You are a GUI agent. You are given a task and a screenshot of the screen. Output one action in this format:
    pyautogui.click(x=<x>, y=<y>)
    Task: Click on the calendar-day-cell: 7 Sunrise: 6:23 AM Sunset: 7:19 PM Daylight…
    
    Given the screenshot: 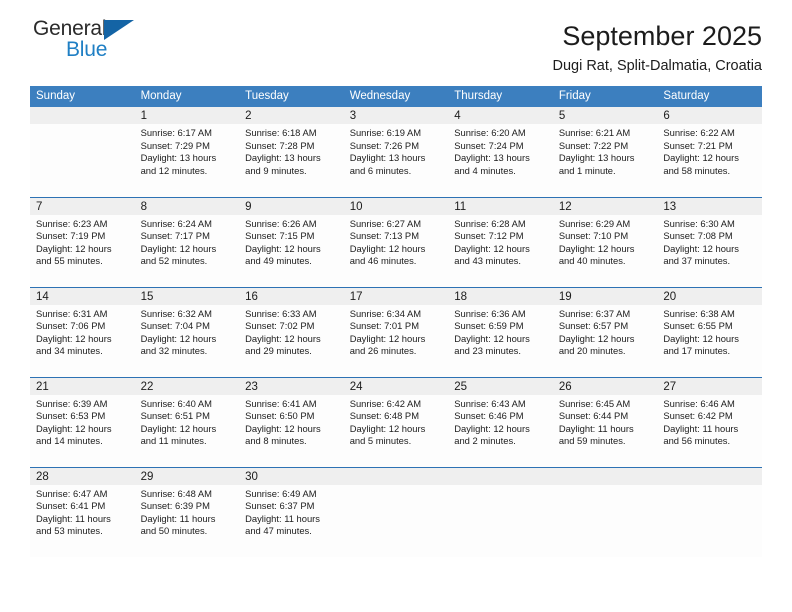 What is the action you would take?
    pyautogui.click(x=82, y=241)
    